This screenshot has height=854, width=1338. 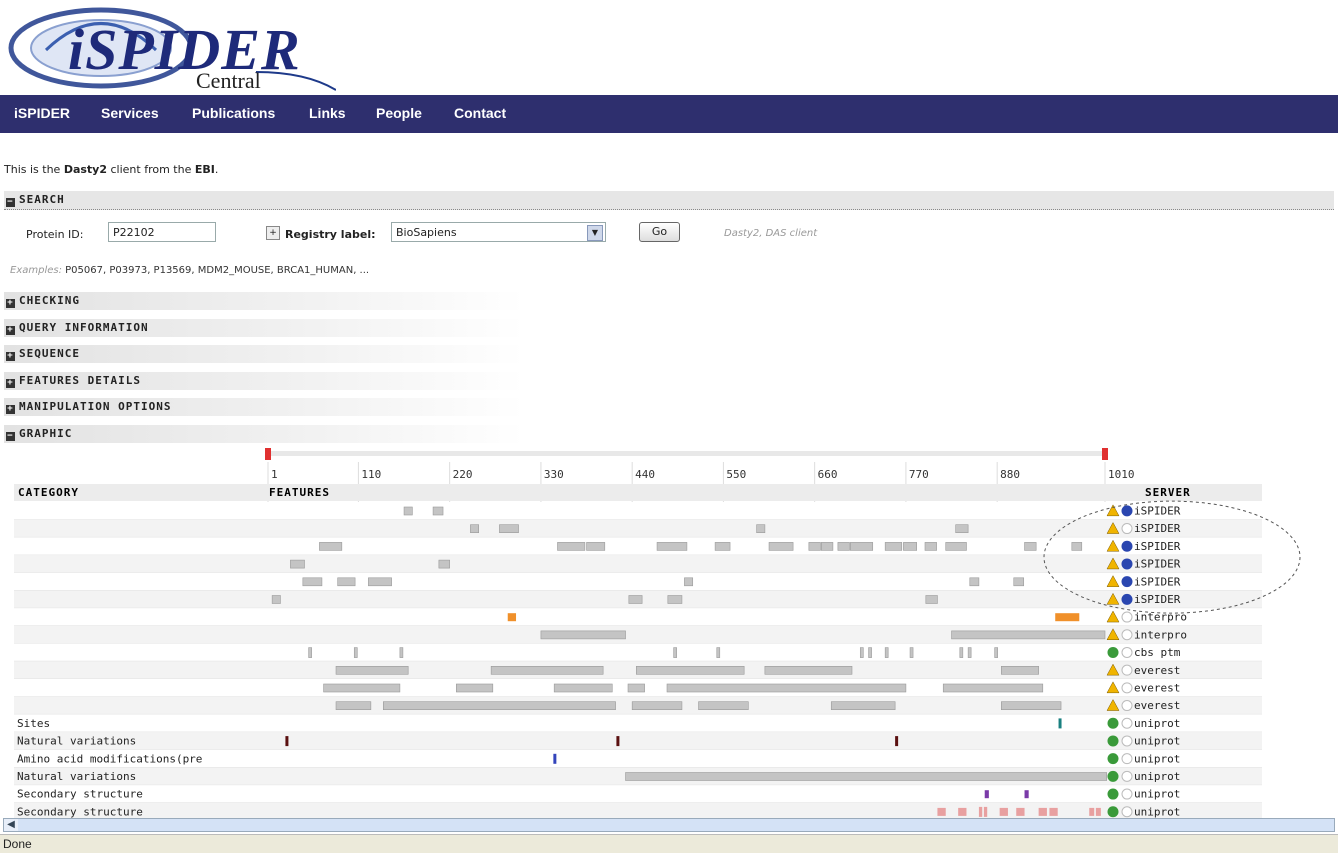 What do you see at coordinates (659, 232) in the screenshot?
I see `go-button: Go` at bounding box center [659, 232].